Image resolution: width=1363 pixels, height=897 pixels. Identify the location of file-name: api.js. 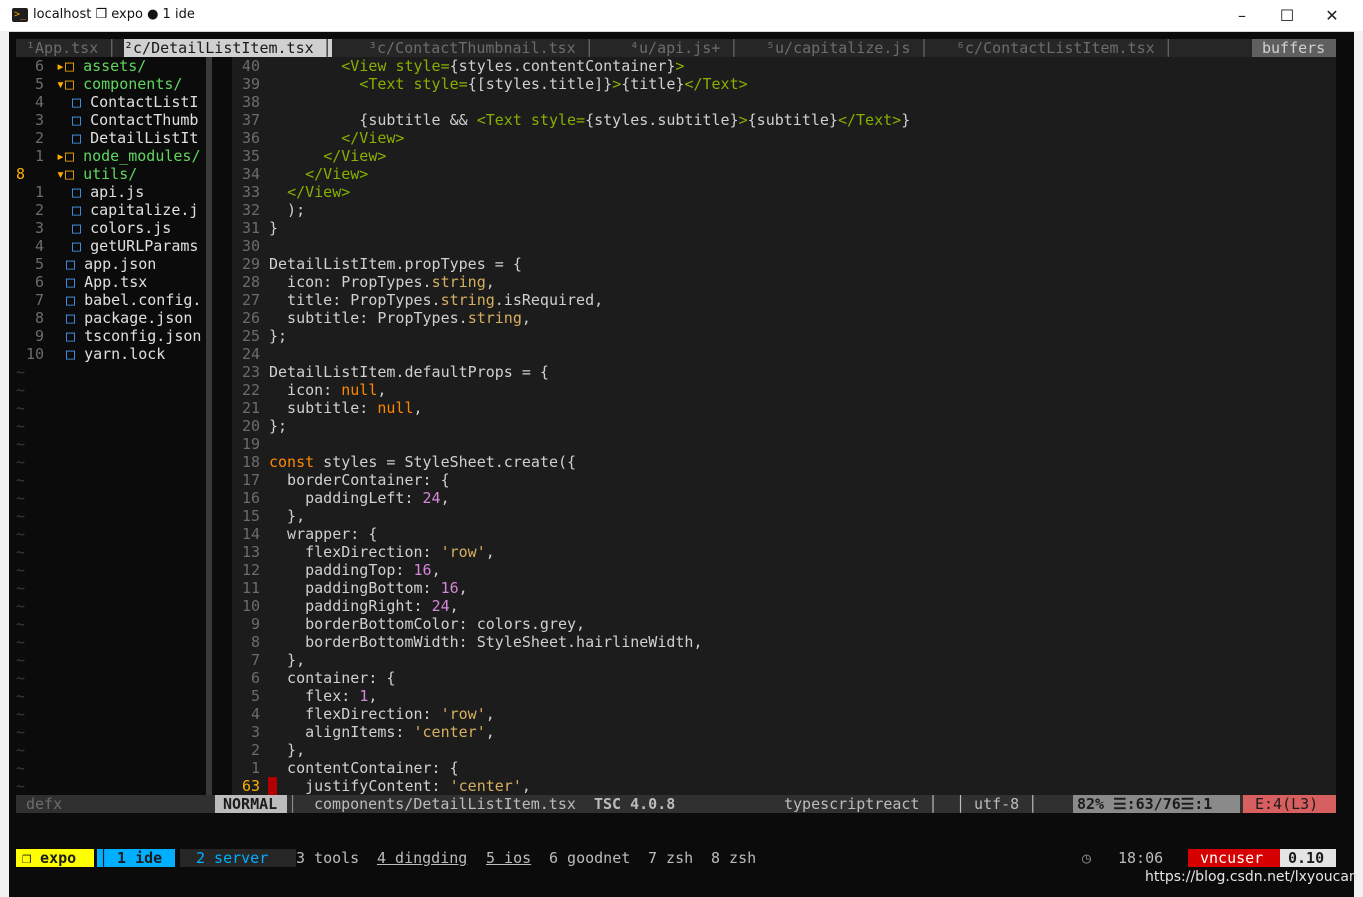
(117, 192).